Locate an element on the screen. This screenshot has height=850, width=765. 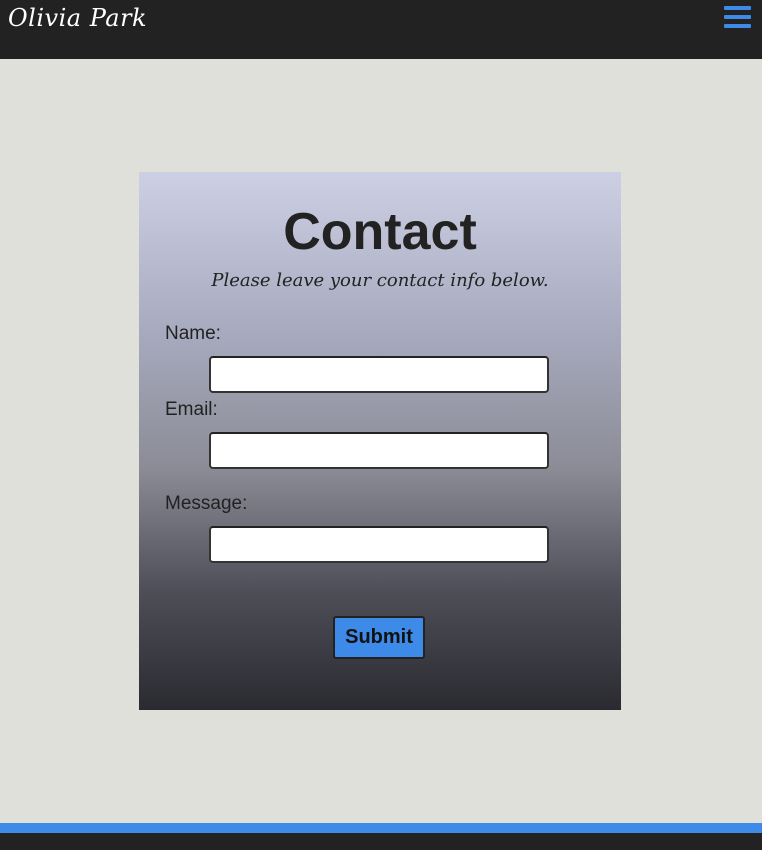
top-navbar: Olivia Park is located at coordinates (381, 29).